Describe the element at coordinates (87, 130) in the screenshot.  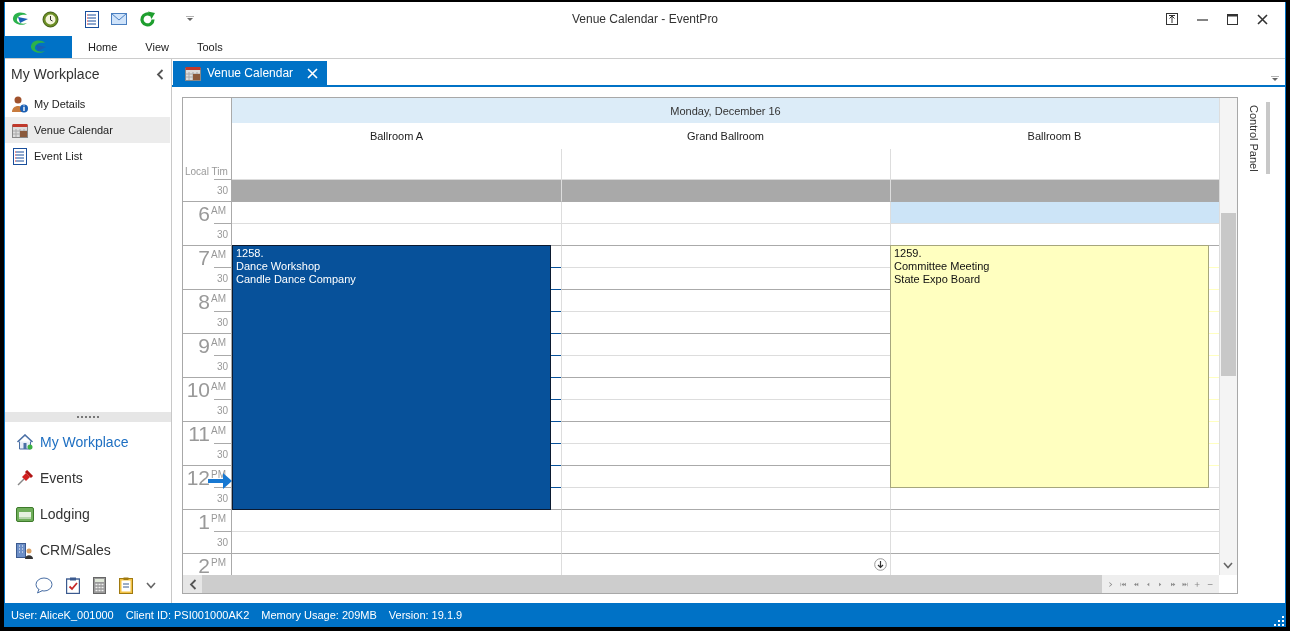
I see `sidebar-item: Venue Calendar` at that location.